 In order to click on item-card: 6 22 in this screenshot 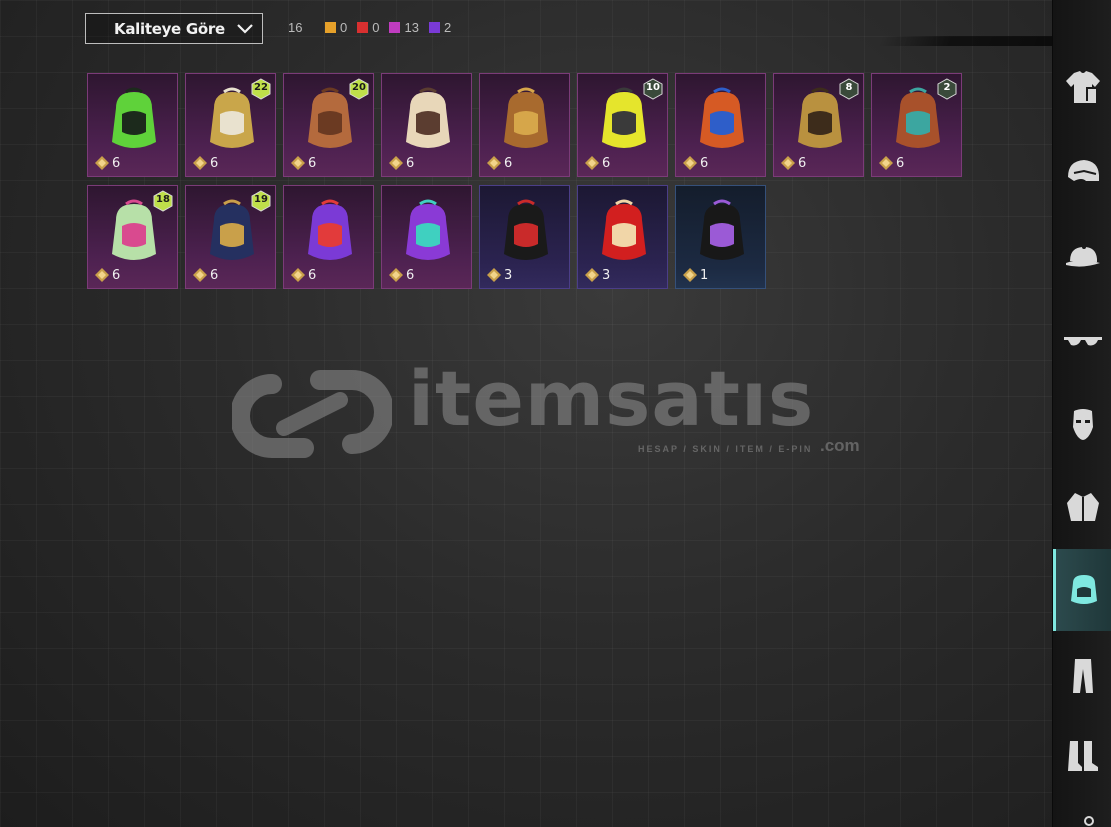, I will do `click(230, 125)`.